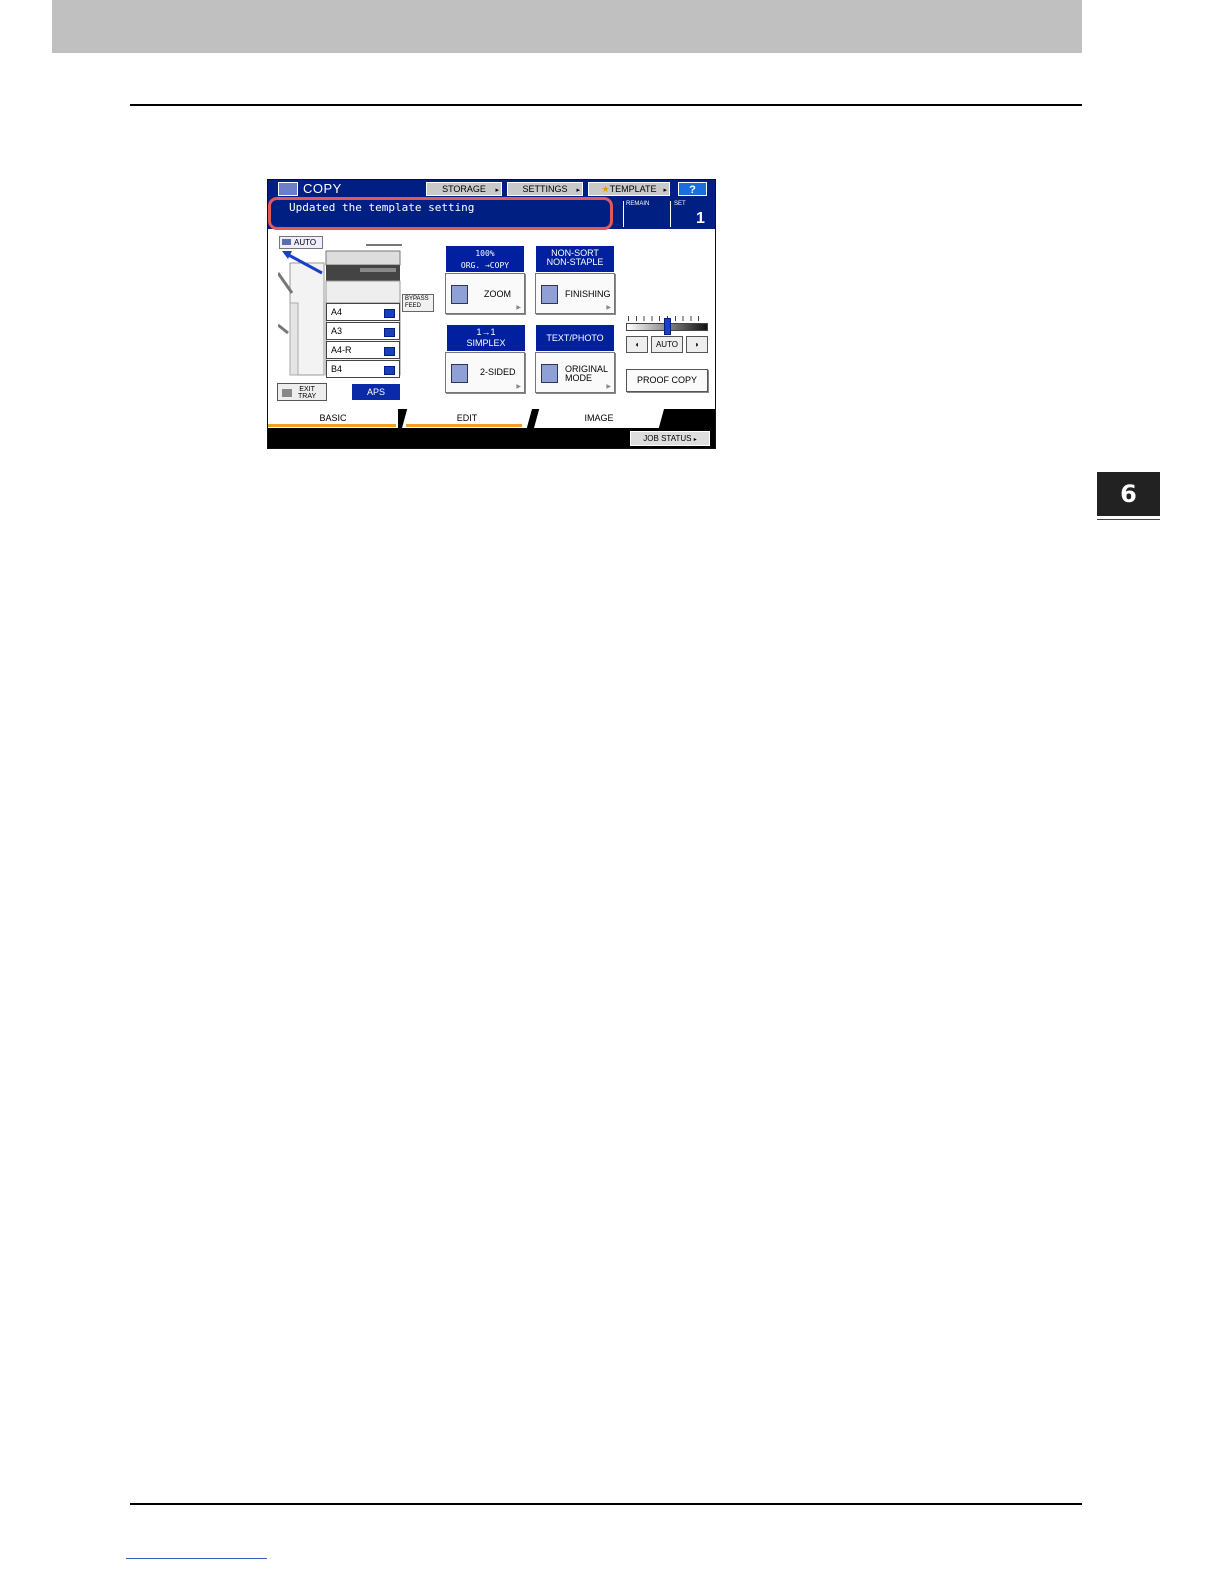 The image size is (1224, 1584). I want to click on bypass-feed-button: BYPASS FEED, so click(418, 303).